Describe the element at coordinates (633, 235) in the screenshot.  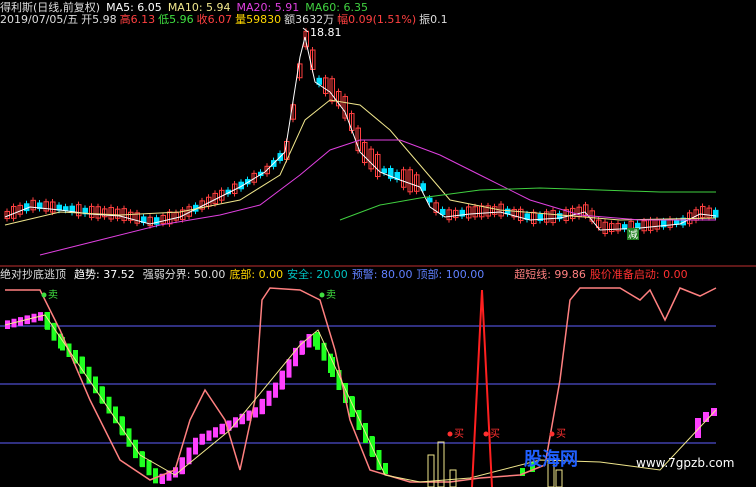
I see `event-badge-label: 减` at that location.